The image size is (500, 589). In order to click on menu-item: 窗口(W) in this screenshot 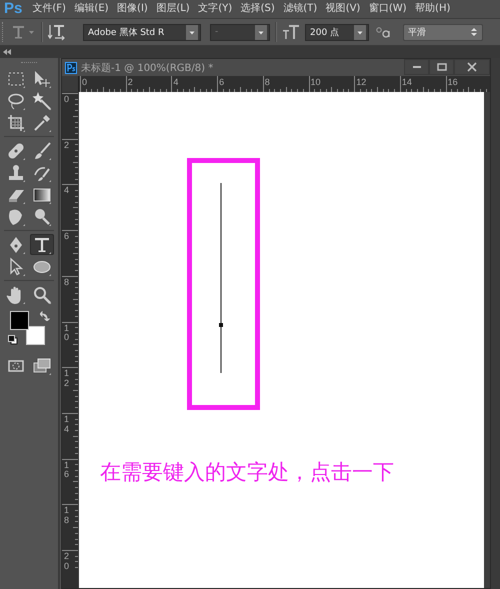, I will do `click(387, 9)`.